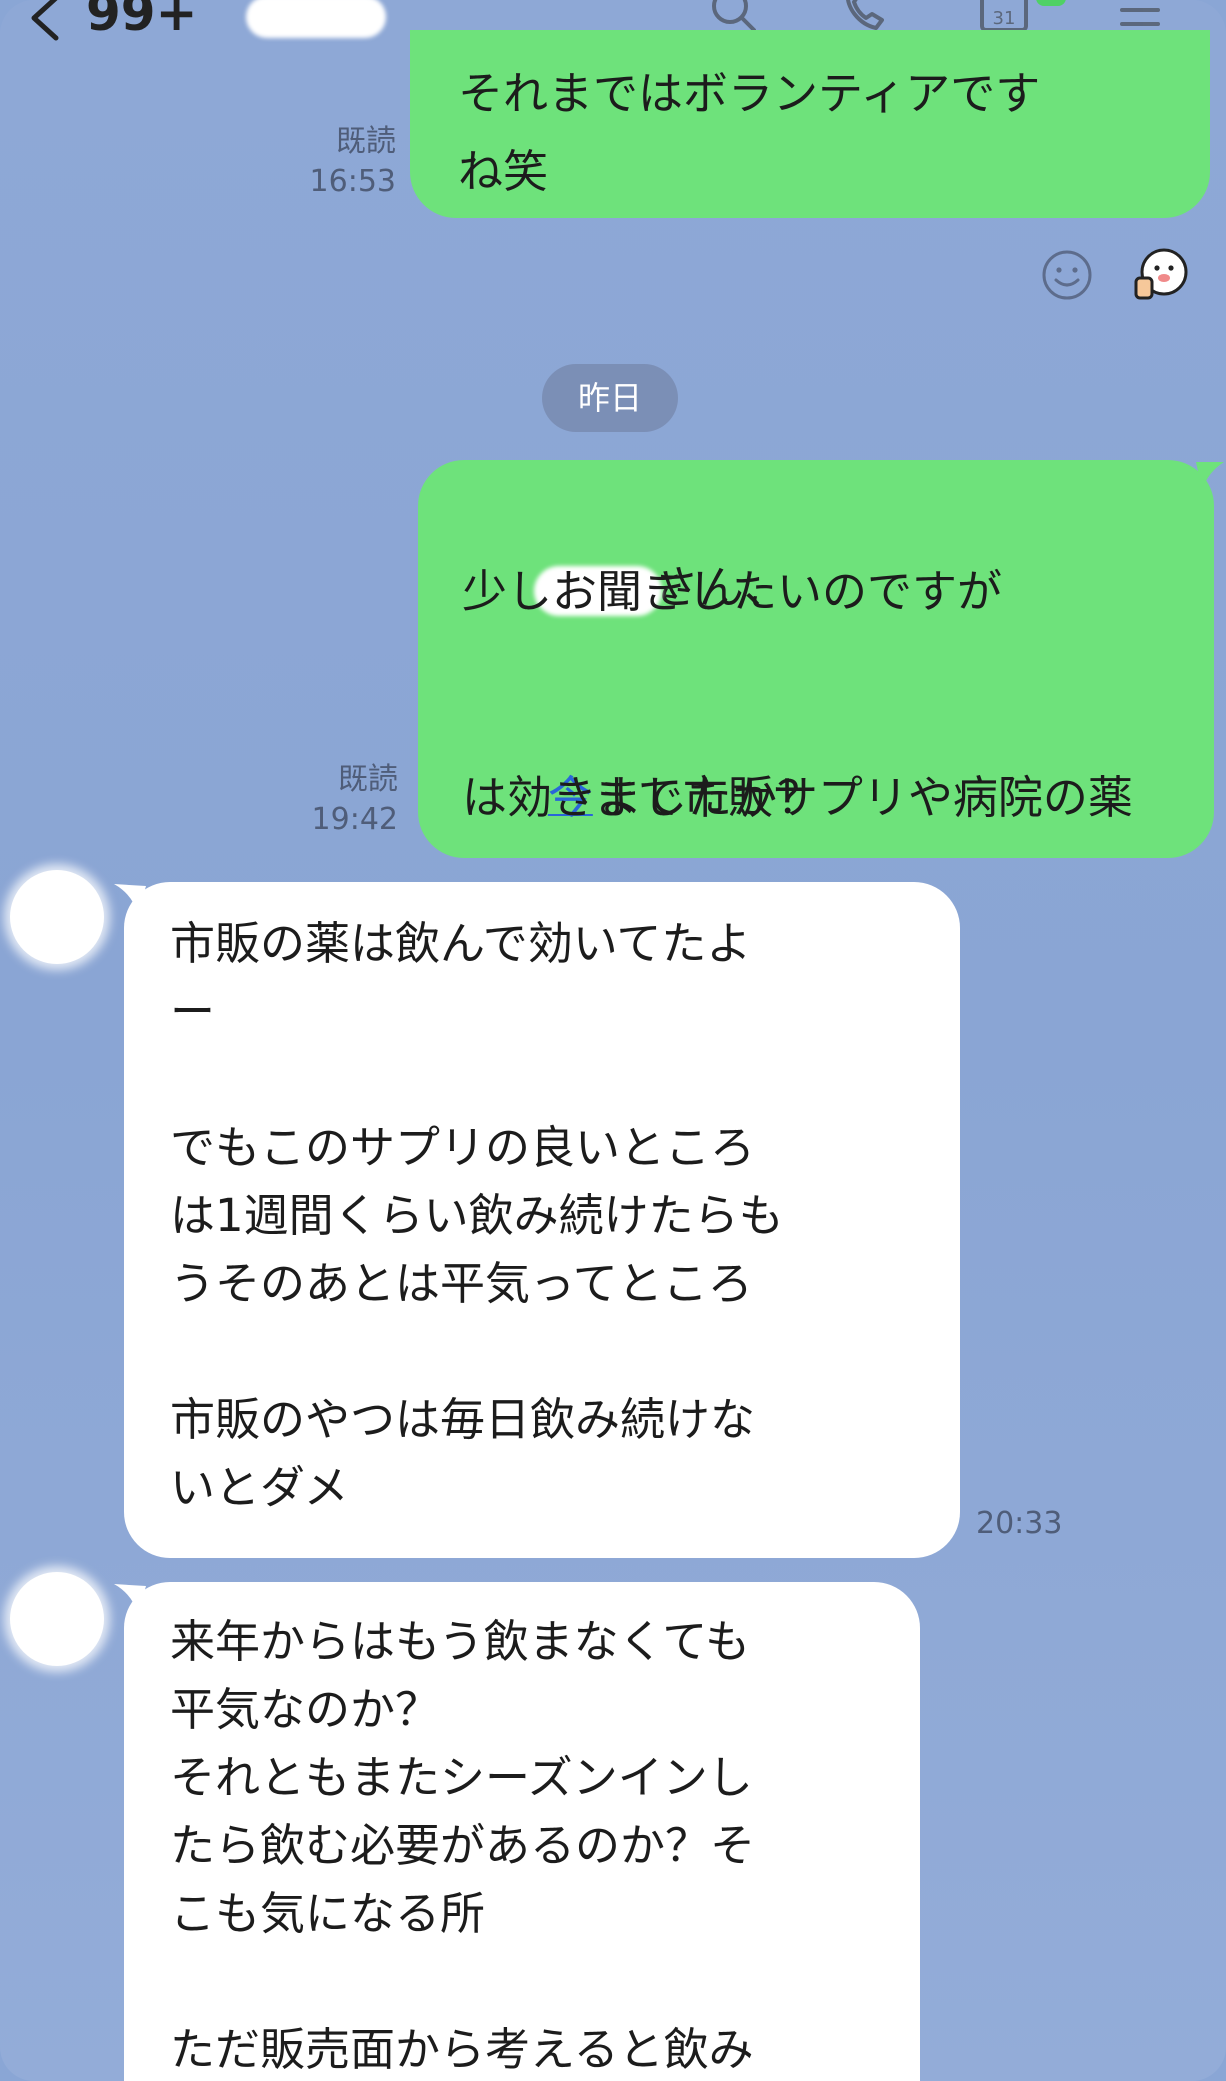  Describe the element at coordinates (142, 21) in the screenshot. I see `unread-count: 99+` at that location.